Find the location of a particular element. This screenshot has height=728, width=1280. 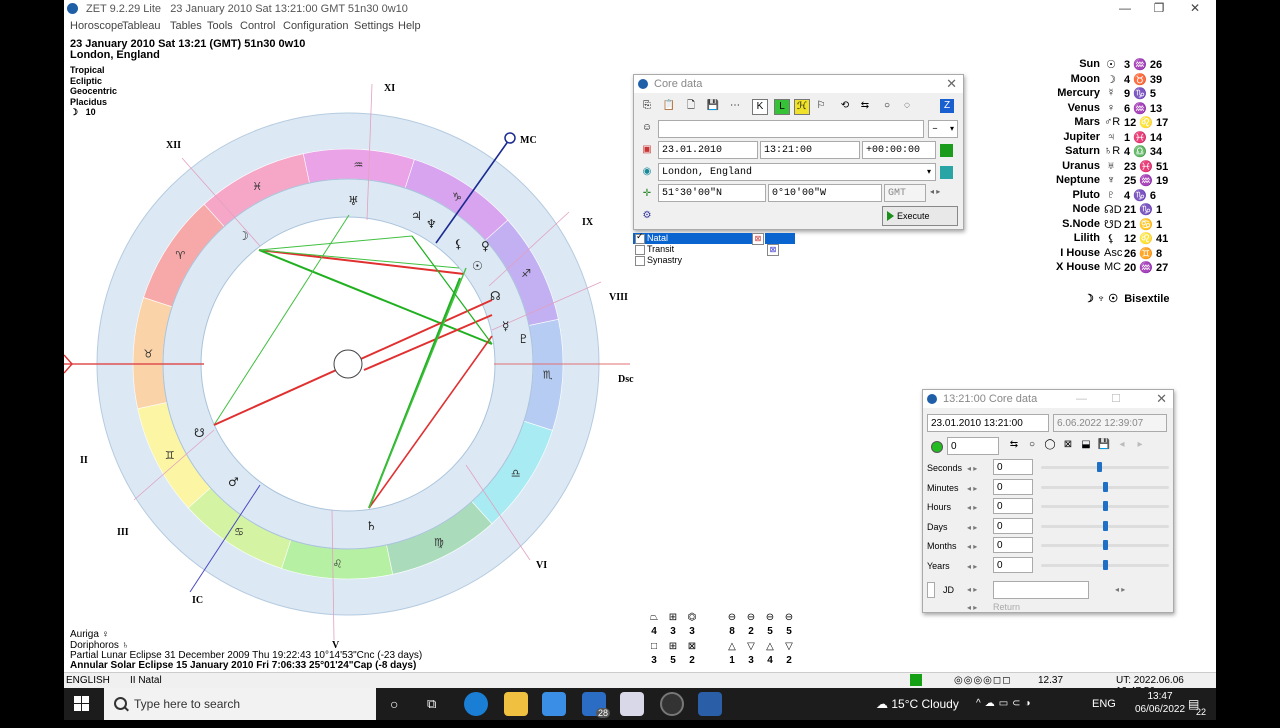

calendar-icon: ▣ is located at coordinates (647, 150).